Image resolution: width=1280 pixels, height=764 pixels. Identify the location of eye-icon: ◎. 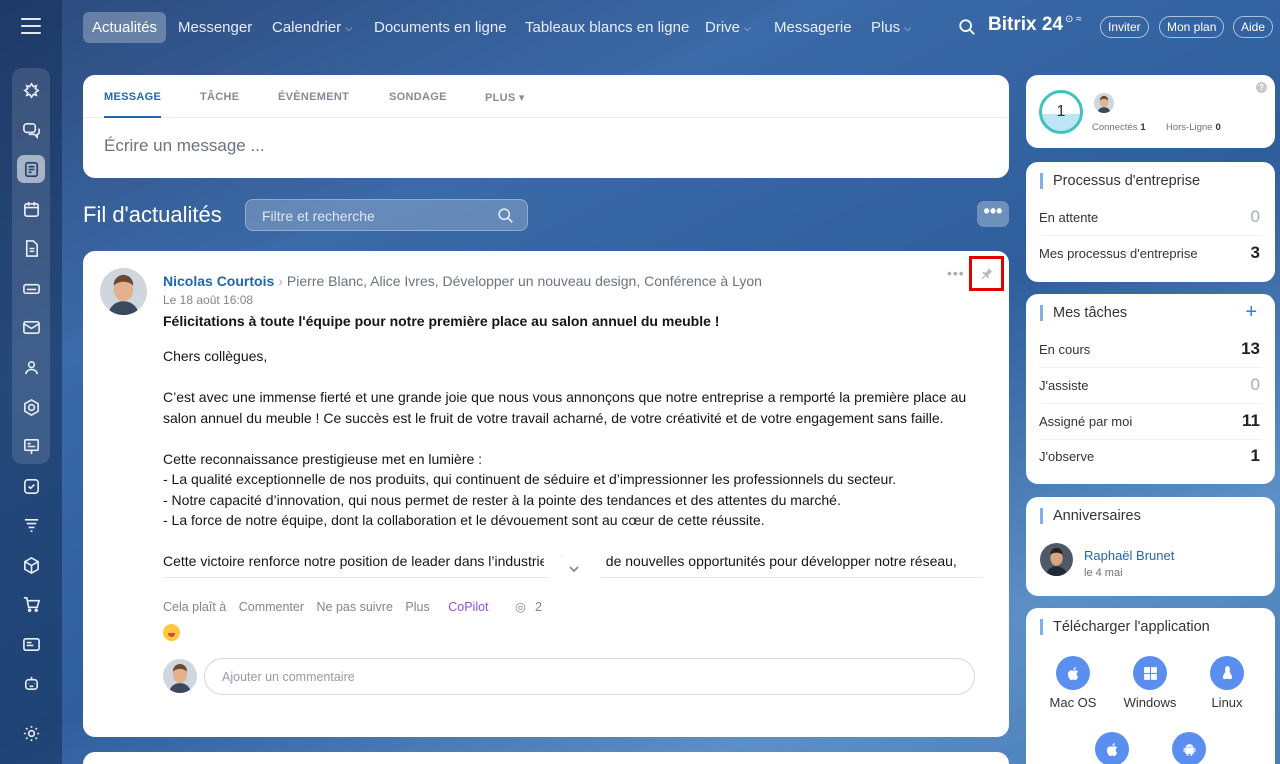
(520, 607).